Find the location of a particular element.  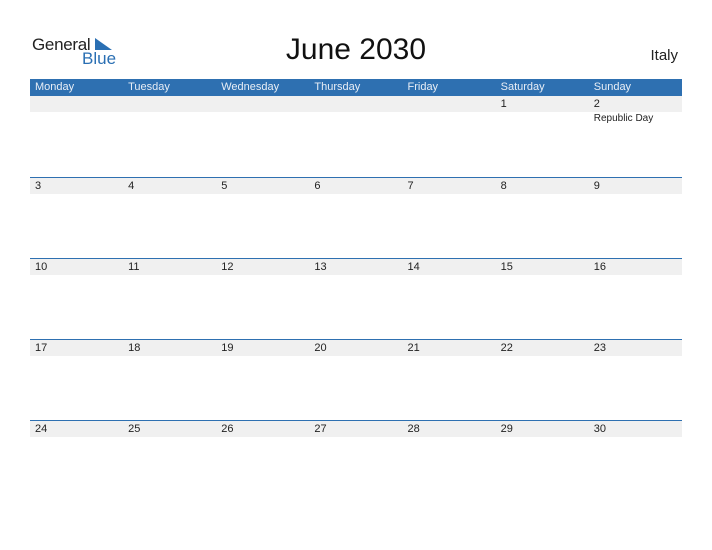

day-number: 9 is located at coordinates (596, 186).